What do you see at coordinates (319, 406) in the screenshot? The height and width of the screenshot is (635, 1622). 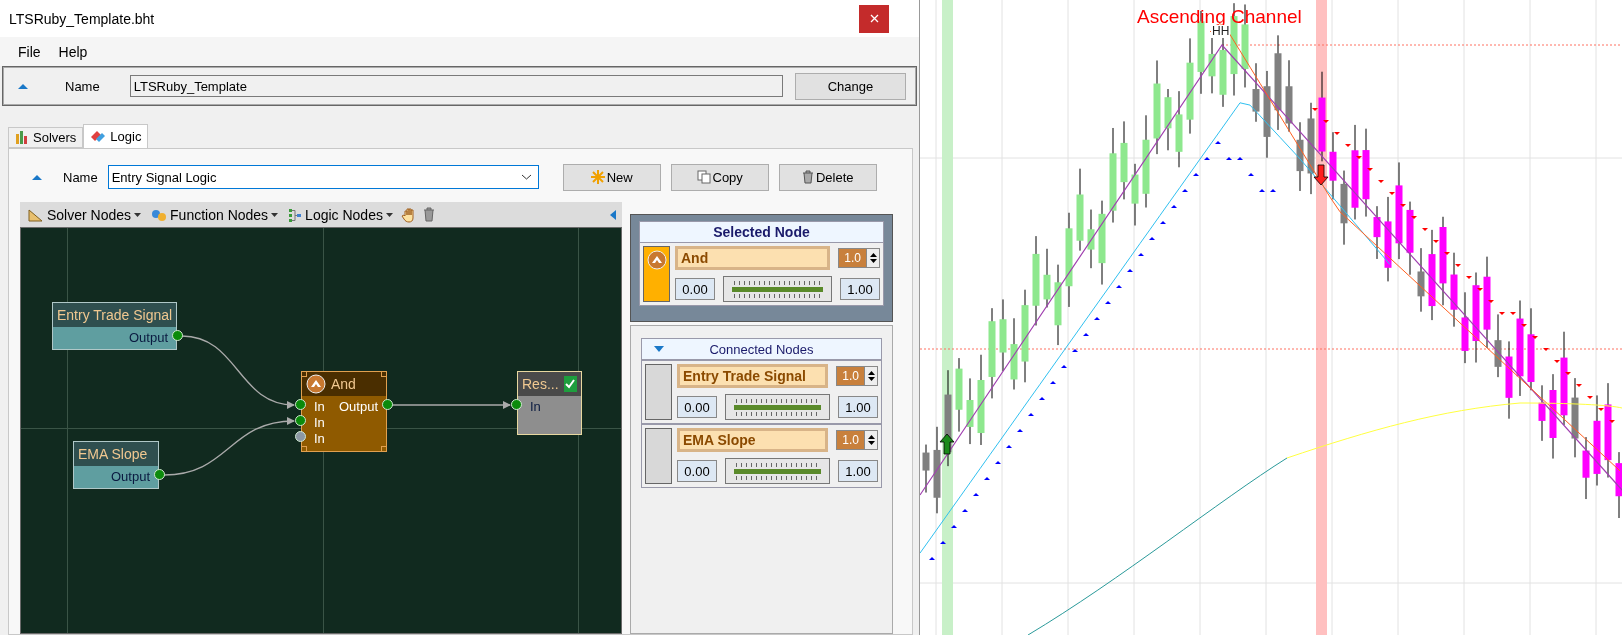 I see `port-label: In` at bounding box center [319, 406].